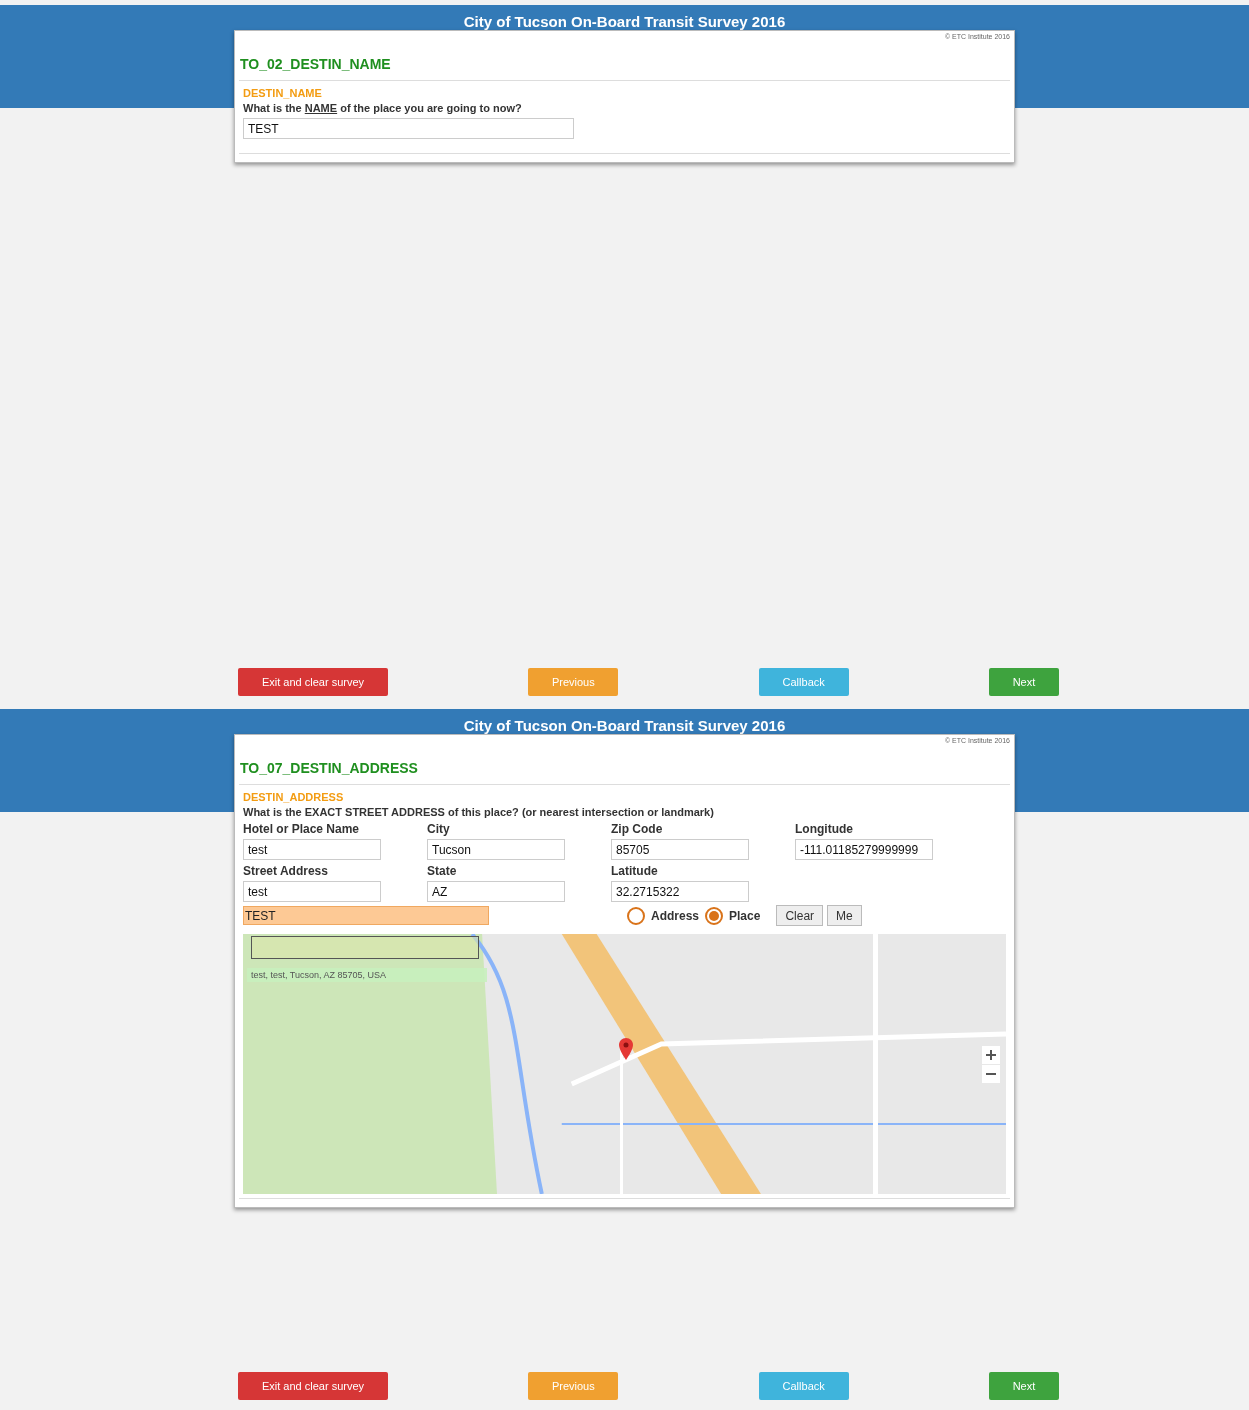 This screenshot has width=1249, height=1410. What do you see at coordinates (286, 871) in the screenshot?
I see `field-label: Street Address` at bounding box center [286, 871].